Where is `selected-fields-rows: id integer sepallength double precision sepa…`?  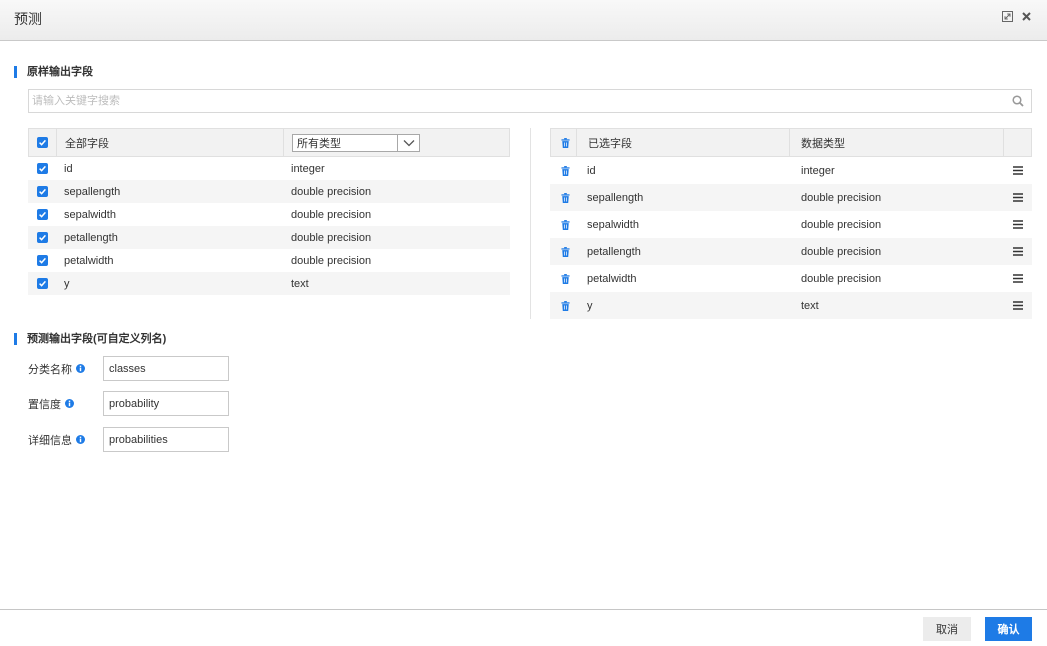
selected-fields-rows: id integer sepallength double precision sepa… is located at coordinates (791, 238).